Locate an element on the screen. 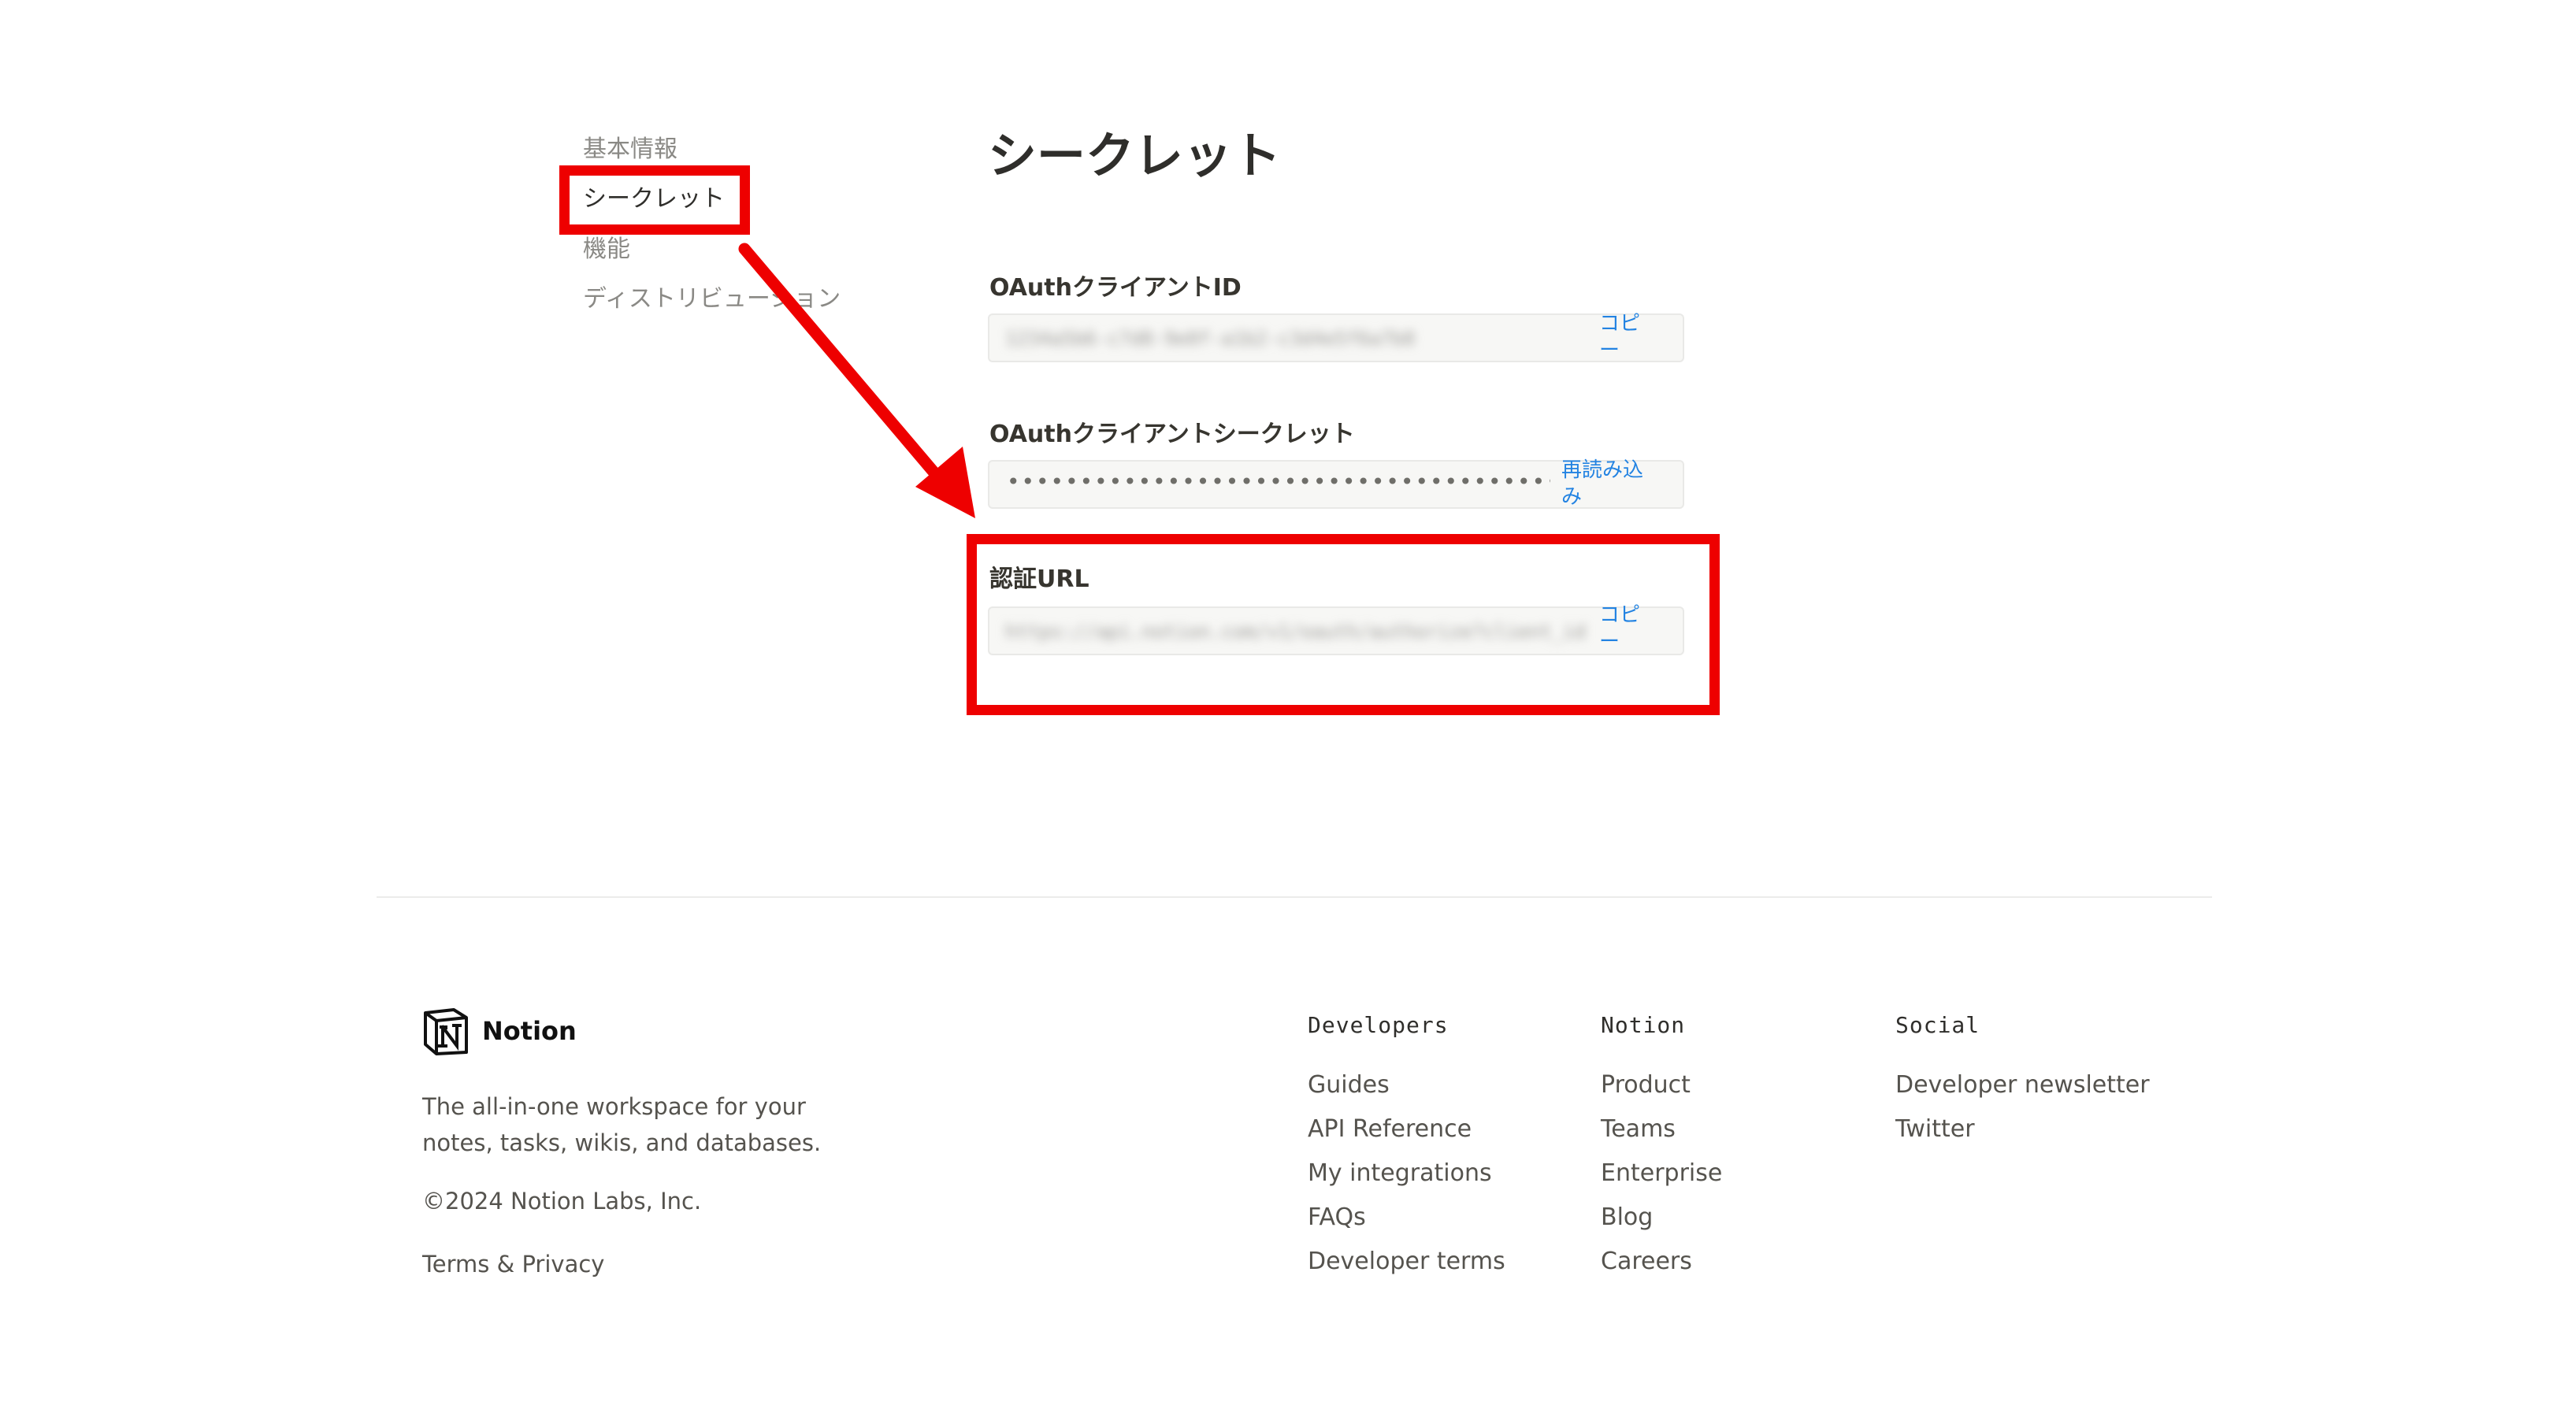  footer-brand: Notion is located at coordinates (499, 1031).